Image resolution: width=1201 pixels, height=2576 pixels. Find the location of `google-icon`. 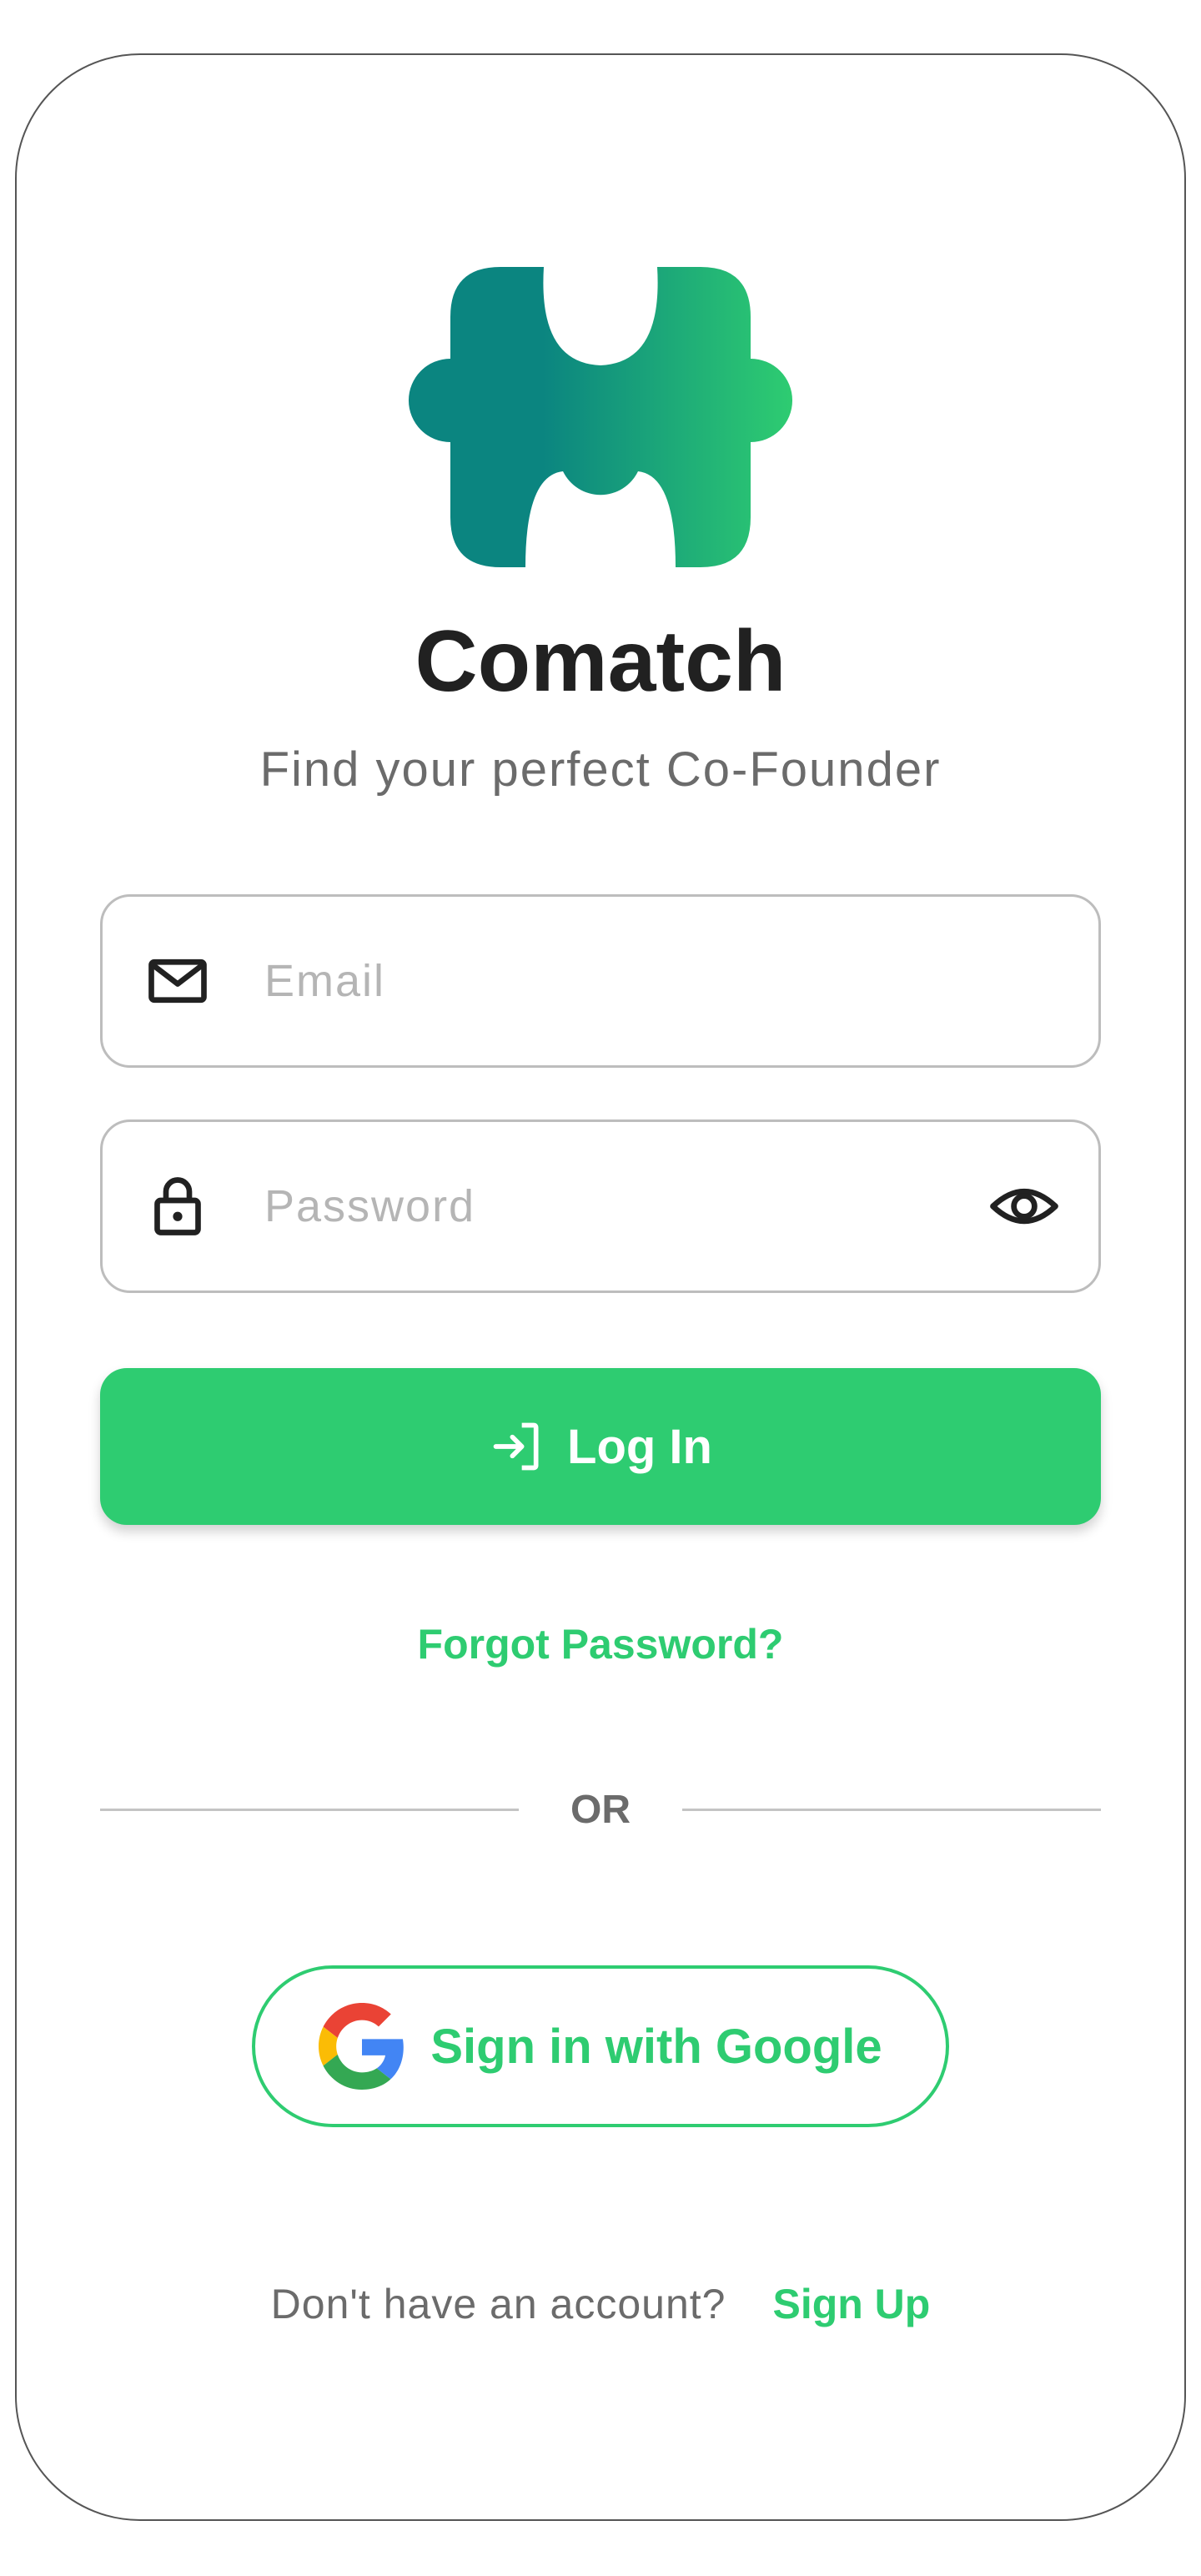

google-icon is located at coordinates (362, 2046).